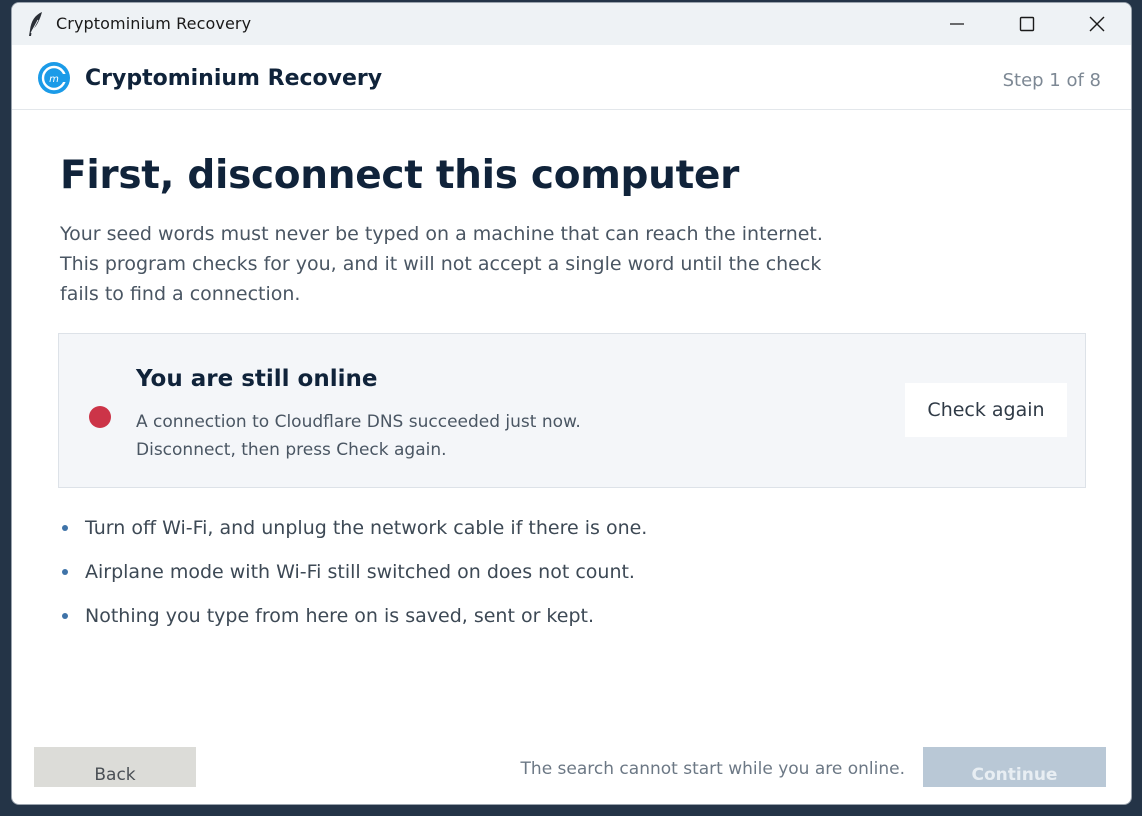  I want to click on feather-icon, so click(35, 24).